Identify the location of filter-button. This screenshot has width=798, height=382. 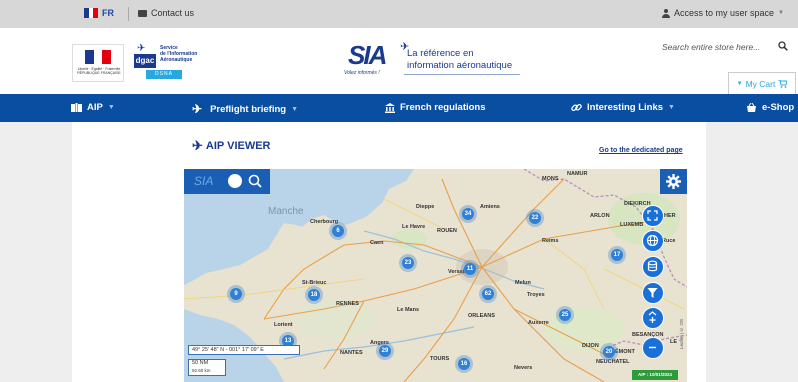
(653, 293).